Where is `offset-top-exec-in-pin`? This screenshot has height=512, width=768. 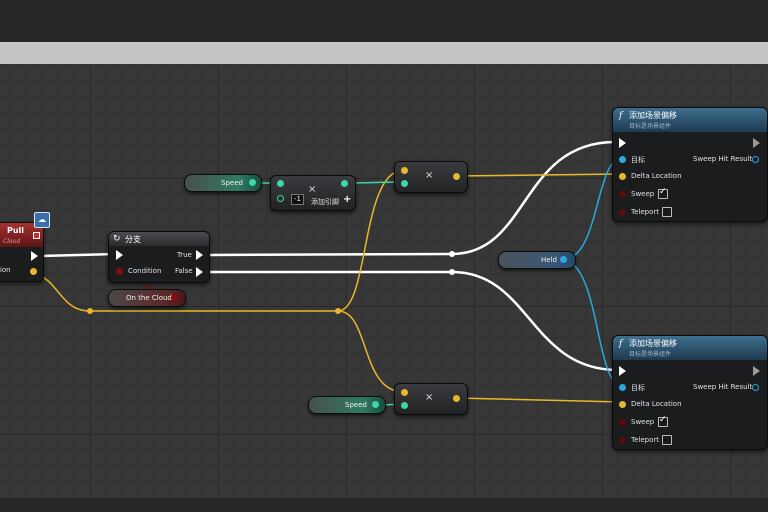 offset-top-exec-in-pin is located at coordinates (622, 143).